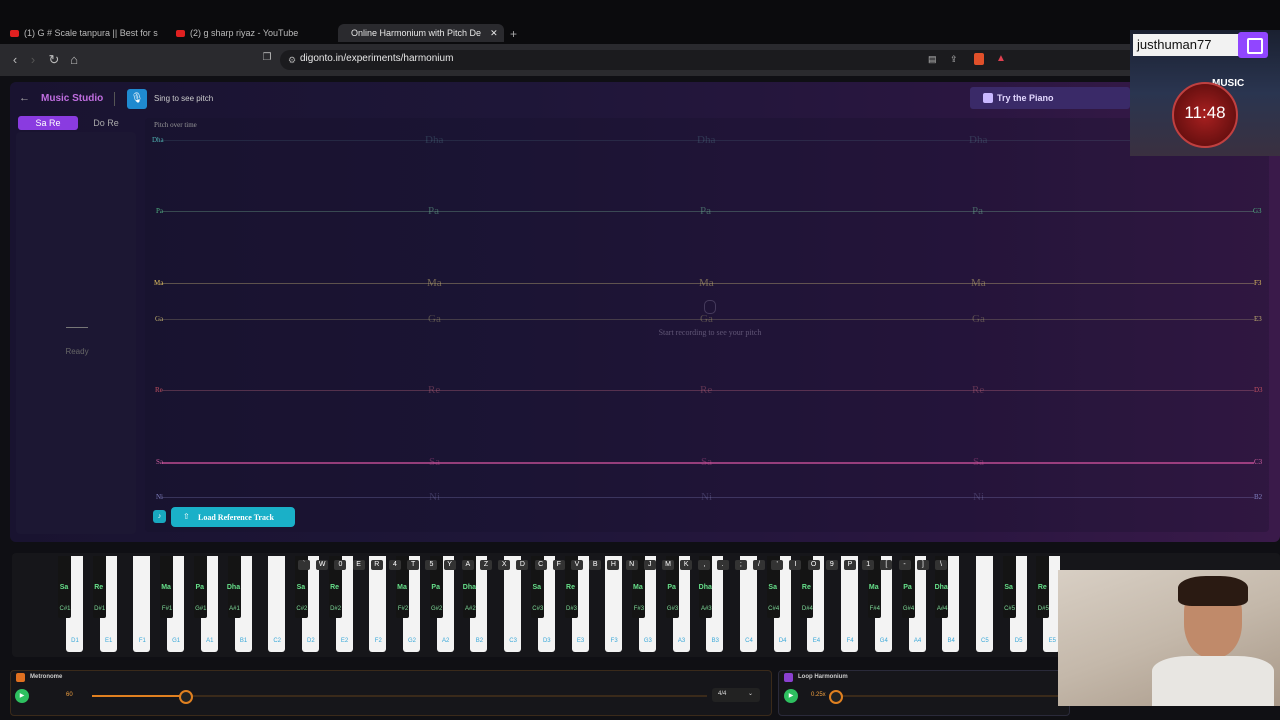 The width and height of the screenshot is (1280, 720). I want to click on swara-label-left: Pa, so click(159, 211).